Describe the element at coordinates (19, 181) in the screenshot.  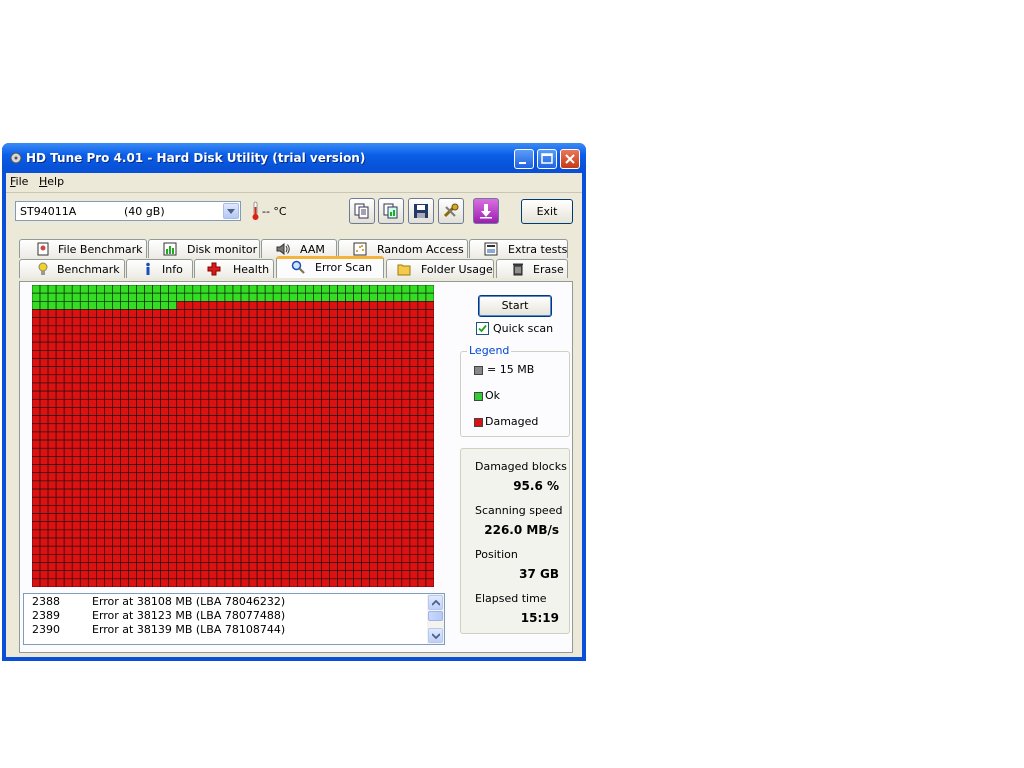
I see `menu-file: File` at that location.